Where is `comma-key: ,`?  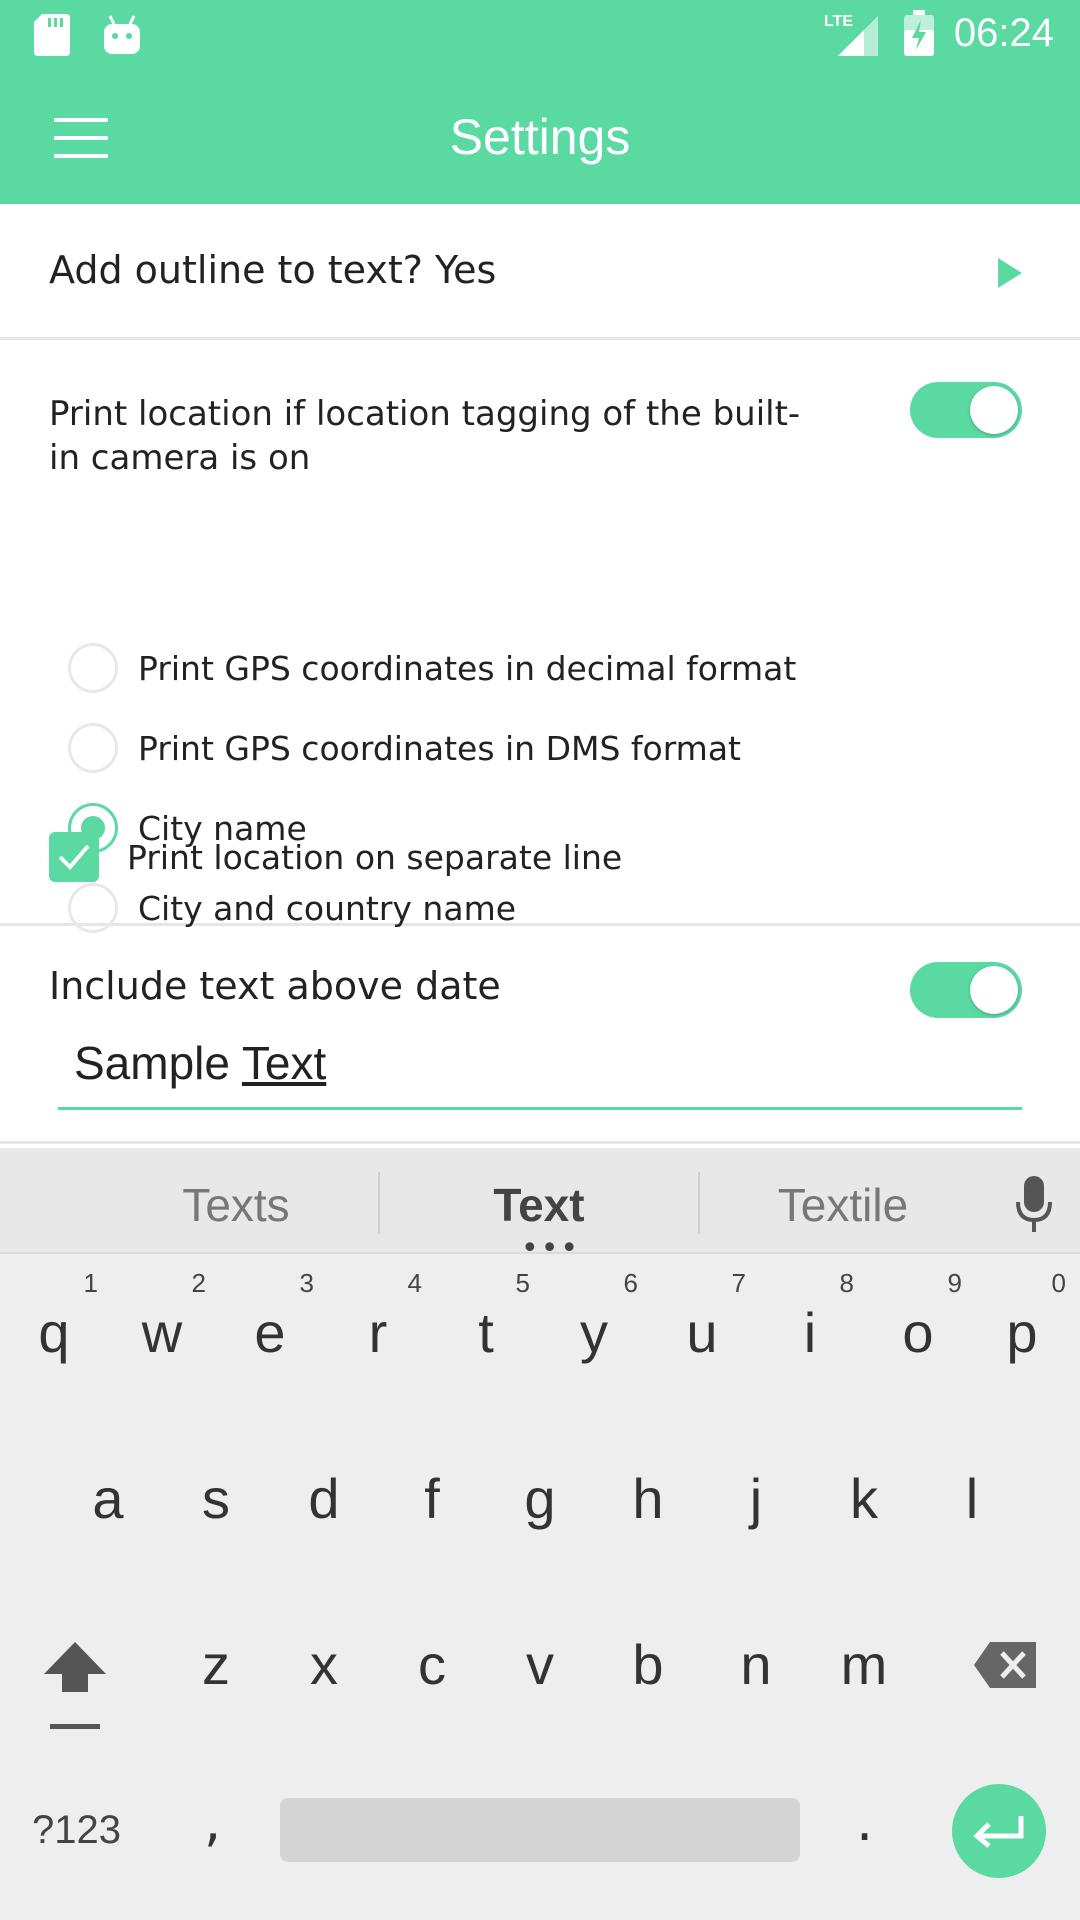 comma-key: , is located at coordinates (212, 1821).